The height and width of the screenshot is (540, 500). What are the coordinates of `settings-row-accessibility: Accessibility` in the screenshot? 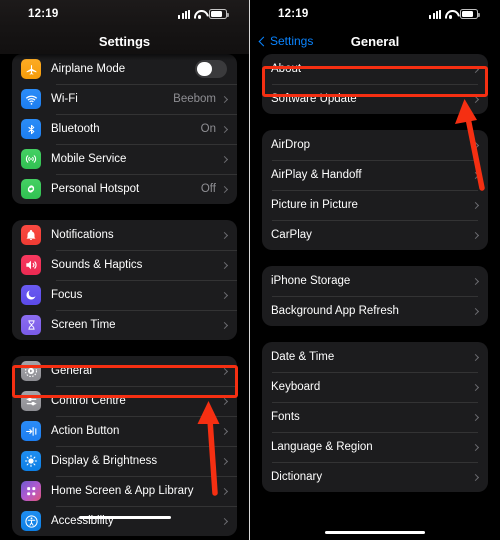 It's located at (124, 521).